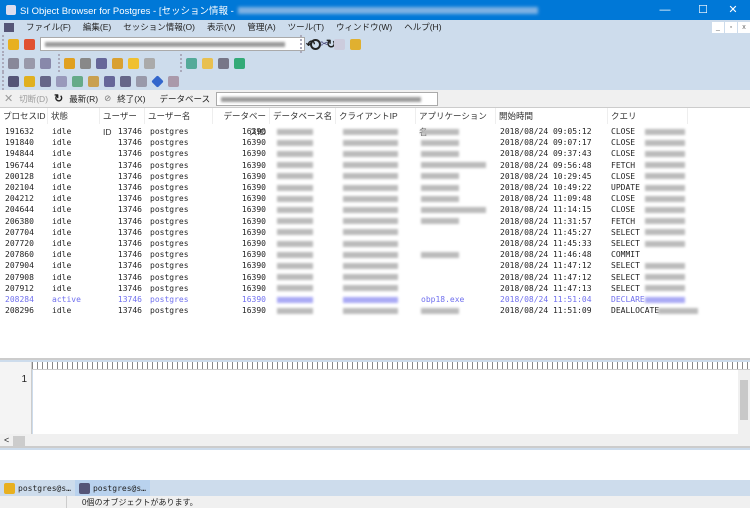  I want to click on col-dbname: データベース名, so click(303, 116).